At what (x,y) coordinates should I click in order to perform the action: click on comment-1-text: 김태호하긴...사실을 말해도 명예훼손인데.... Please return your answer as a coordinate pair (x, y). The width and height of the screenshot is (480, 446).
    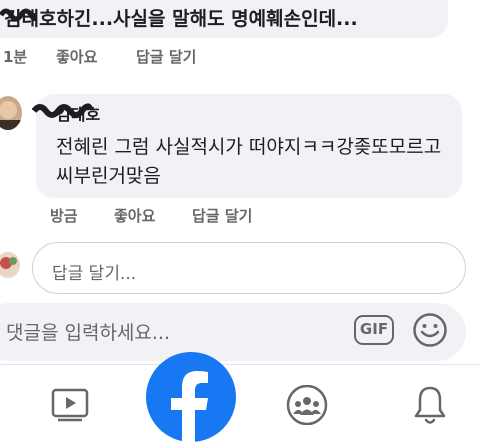
    Looking at the image, I should click on (181, 19).